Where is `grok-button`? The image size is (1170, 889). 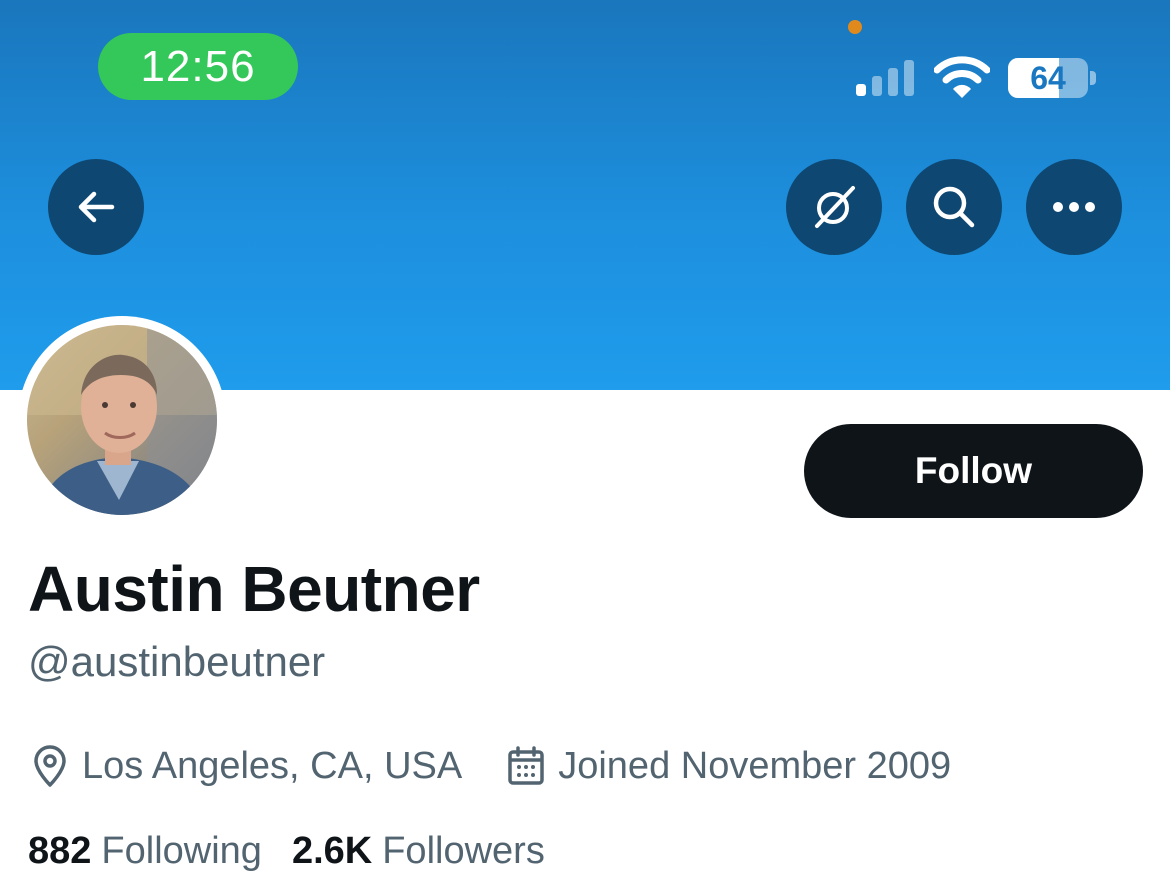
grok-button is located at coordinates (834, 207).